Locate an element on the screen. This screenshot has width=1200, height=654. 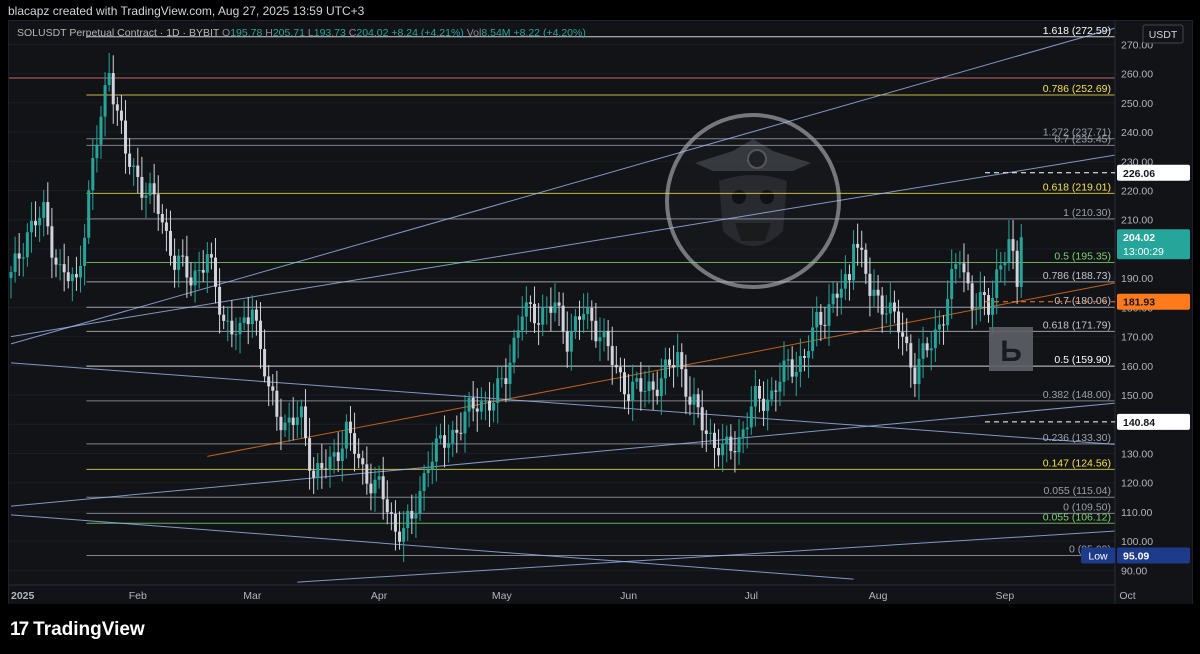
price-tick-label: 160.00 is located at coordinates (1137, 367).